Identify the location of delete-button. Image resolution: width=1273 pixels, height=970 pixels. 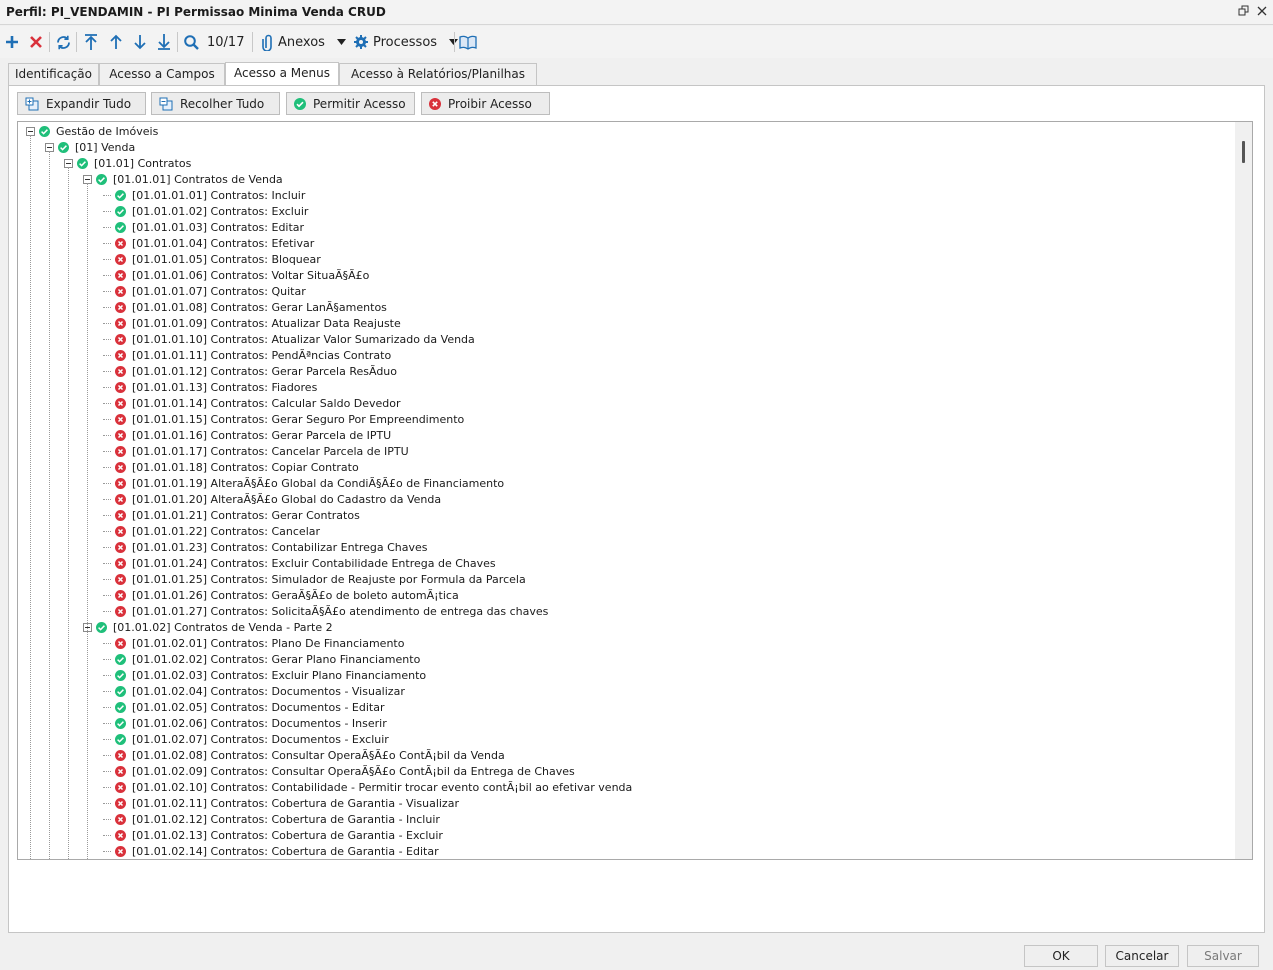
(36, 42).